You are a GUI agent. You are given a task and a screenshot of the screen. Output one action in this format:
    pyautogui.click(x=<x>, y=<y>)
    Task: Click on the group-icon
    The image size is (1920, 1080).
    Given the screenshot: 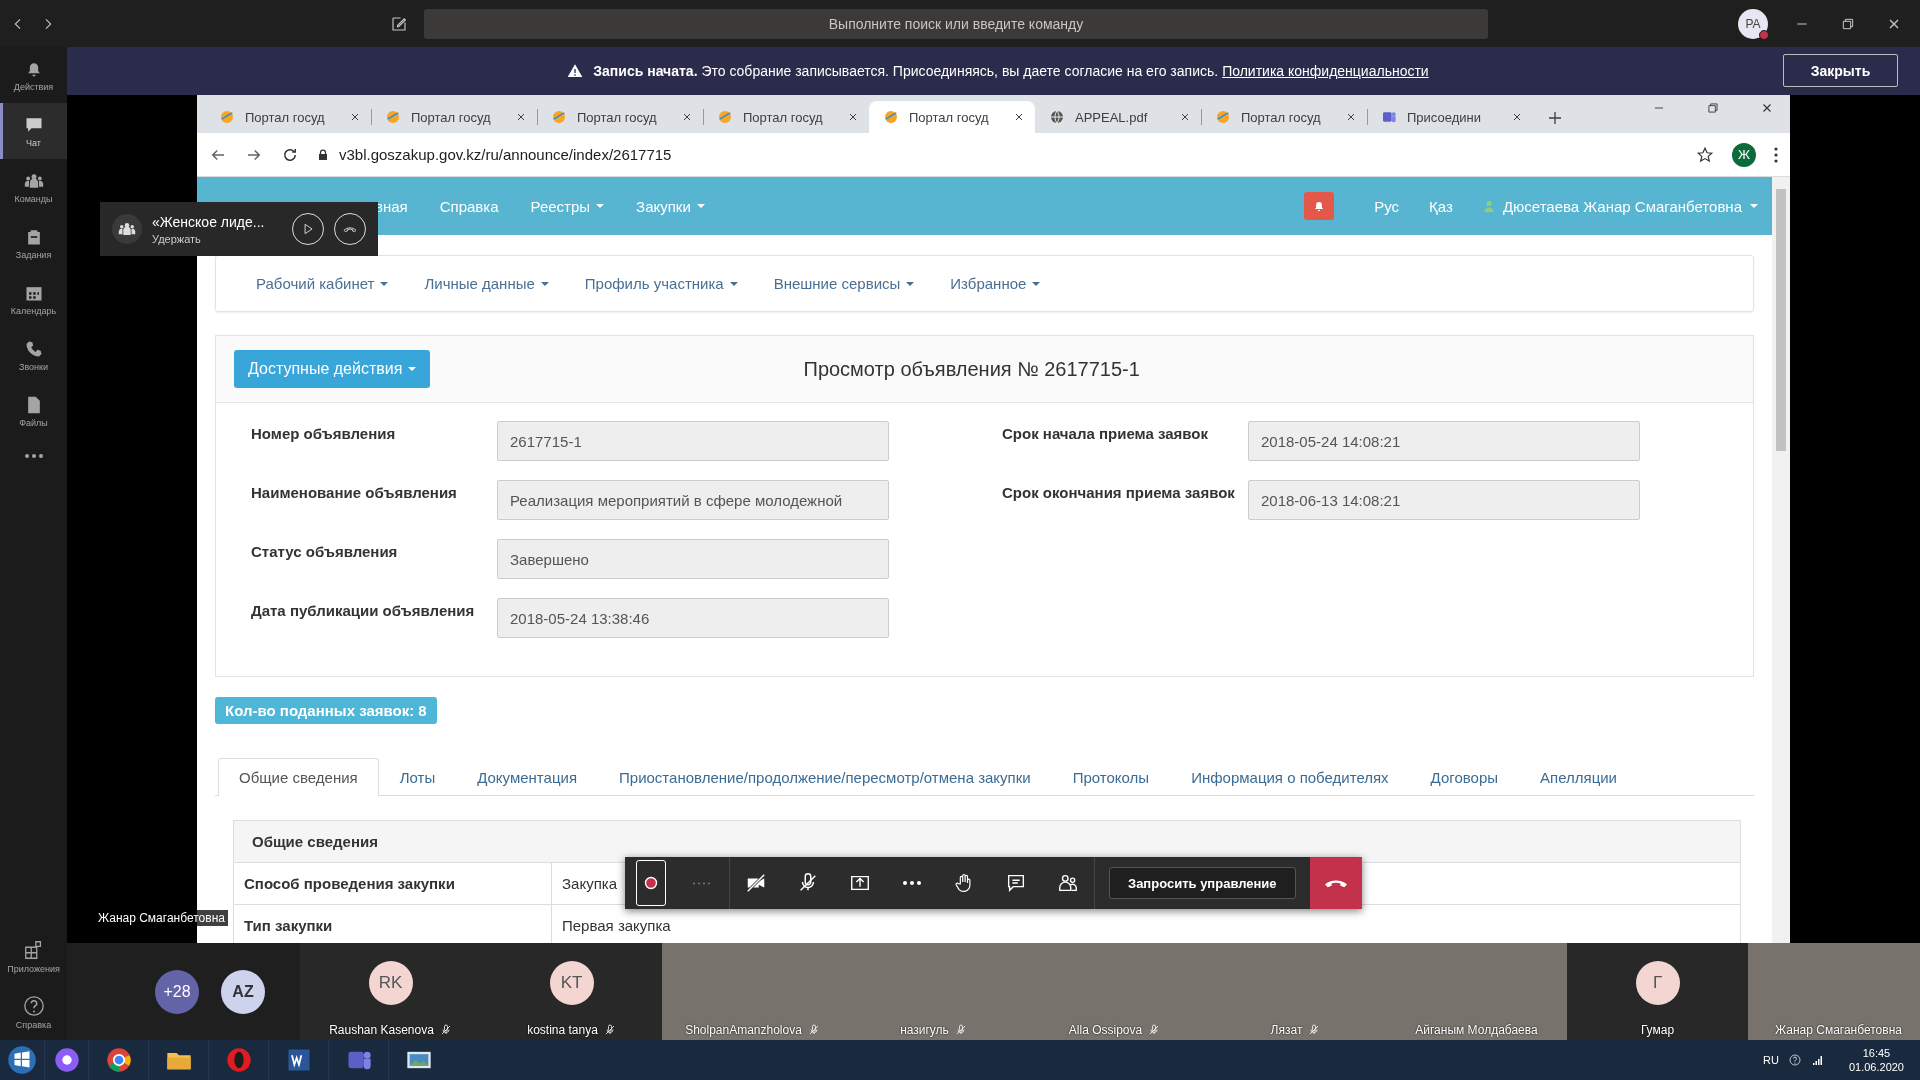 What is the action you would take?
    pyautogui.click(x=127, y=229)
    